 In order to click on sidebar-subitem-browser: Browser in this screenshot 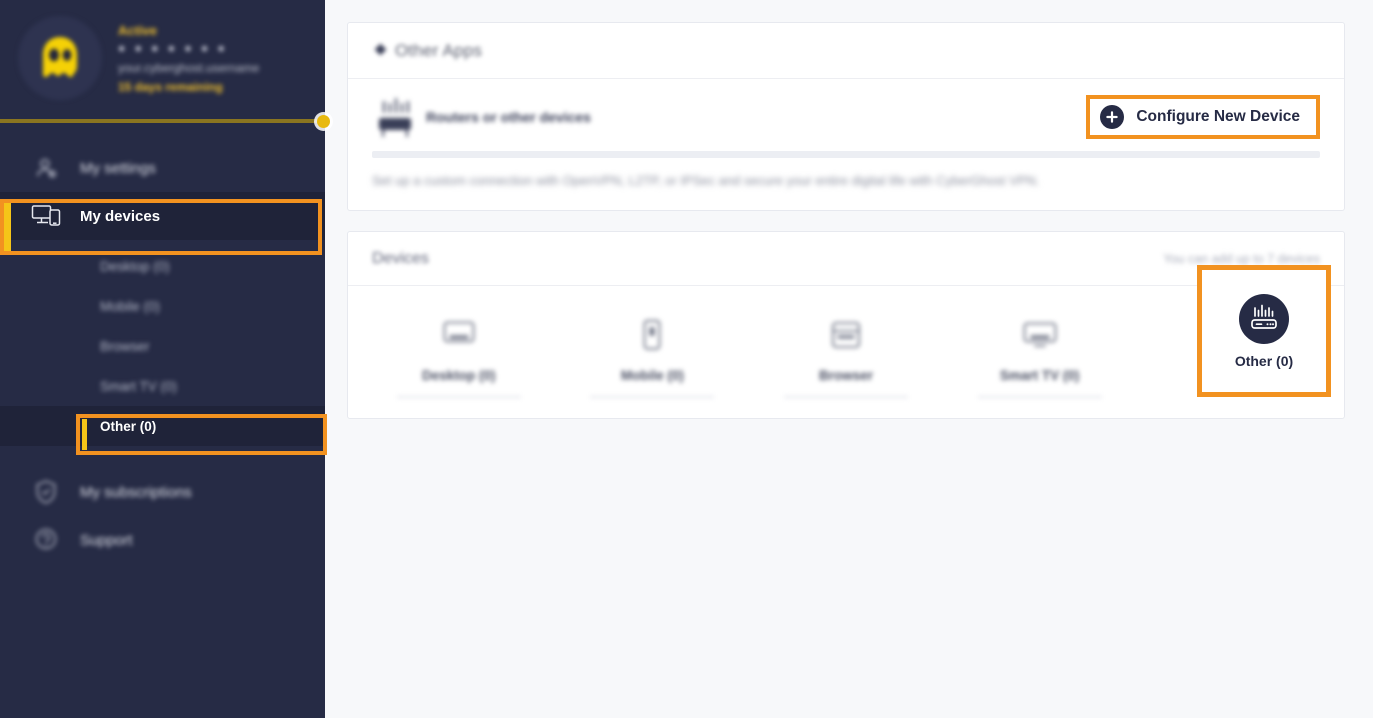, I will do `click(162, 346)`.